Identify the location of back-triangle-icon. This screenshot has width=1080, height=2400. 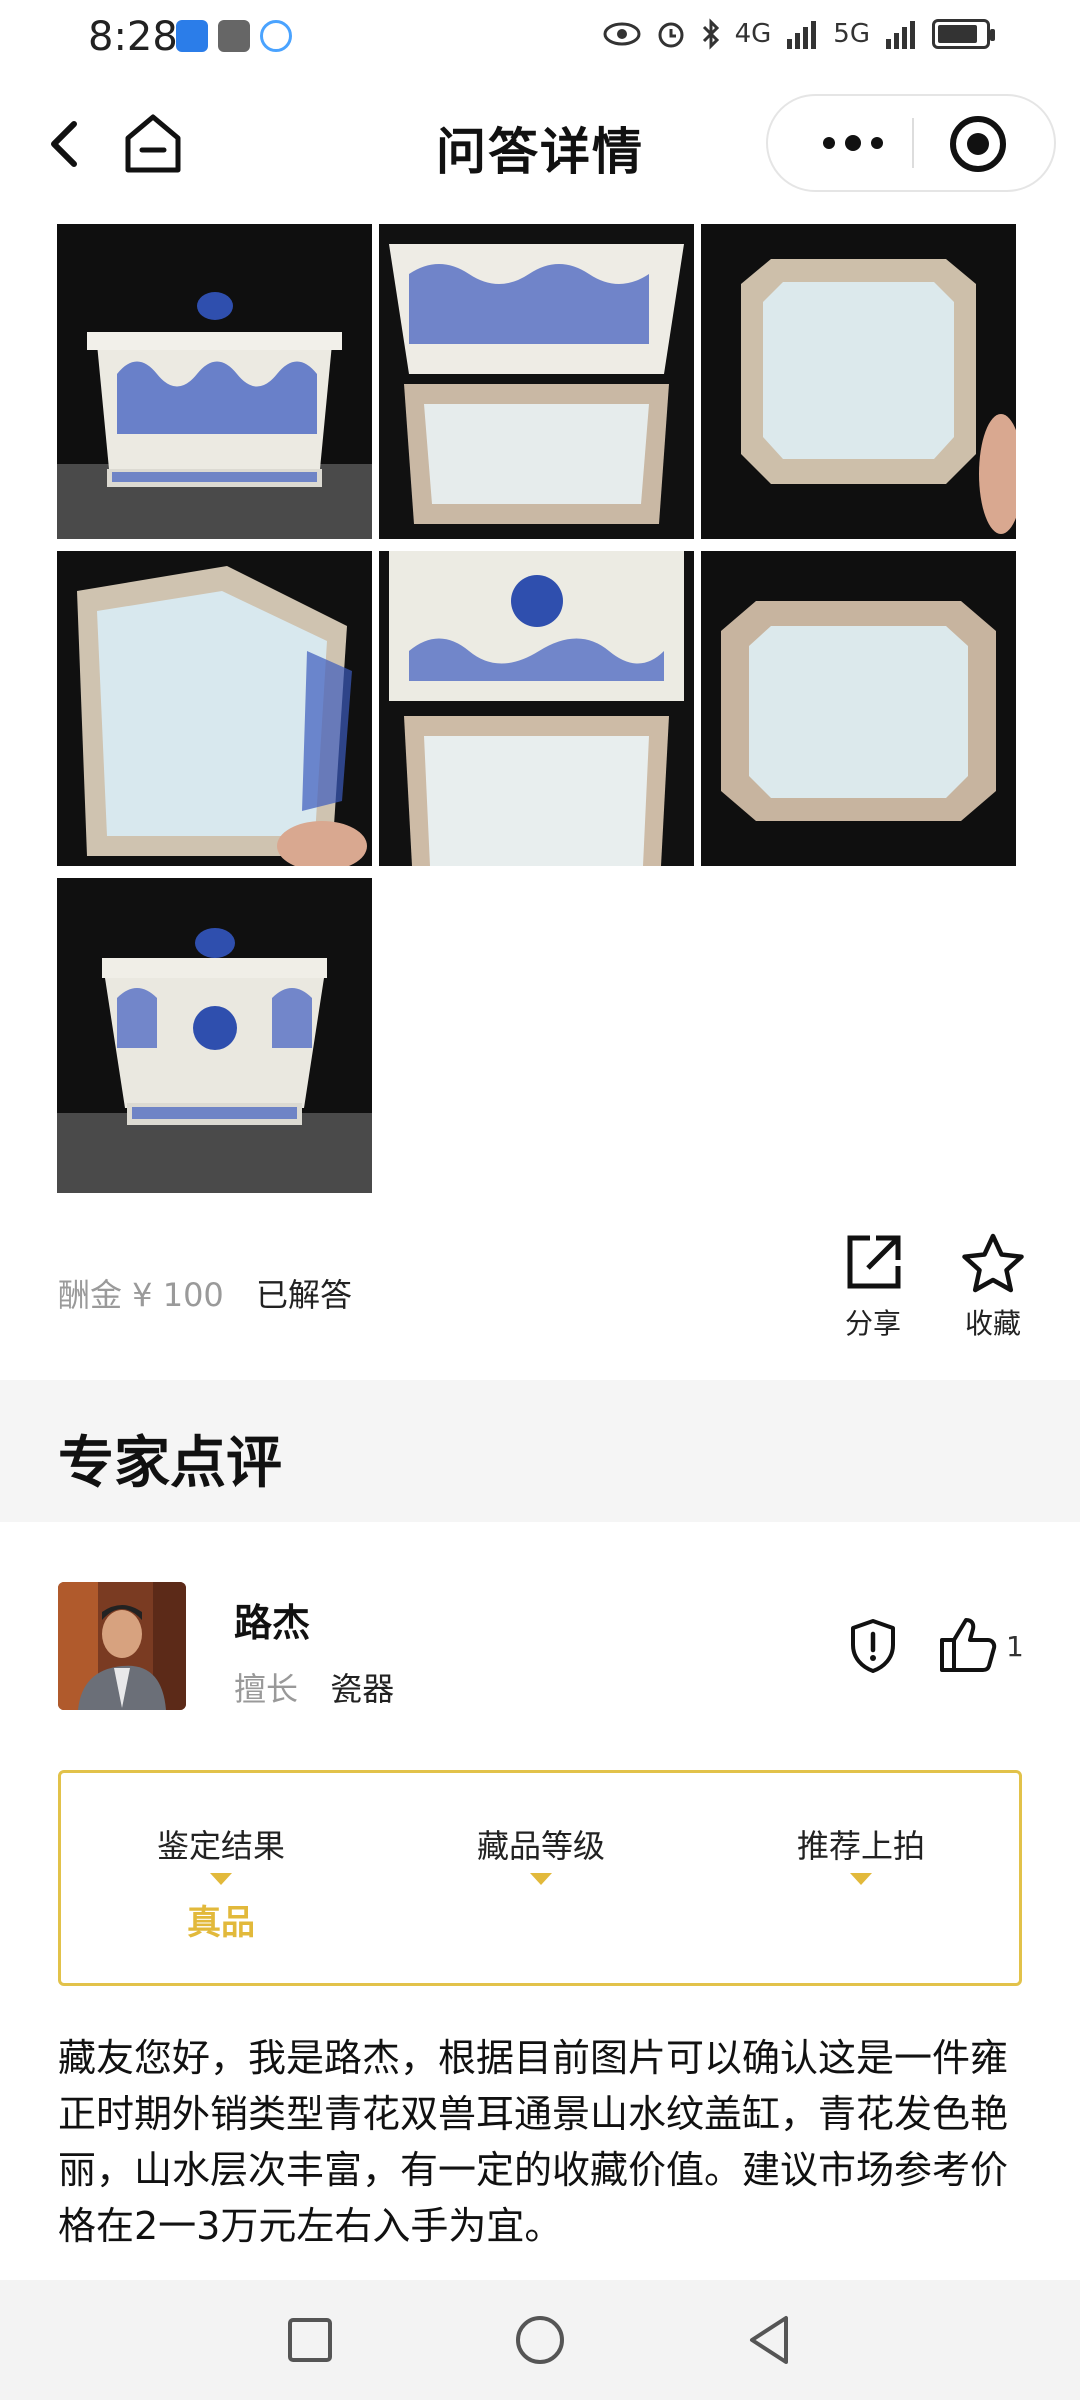
(770, 2340).